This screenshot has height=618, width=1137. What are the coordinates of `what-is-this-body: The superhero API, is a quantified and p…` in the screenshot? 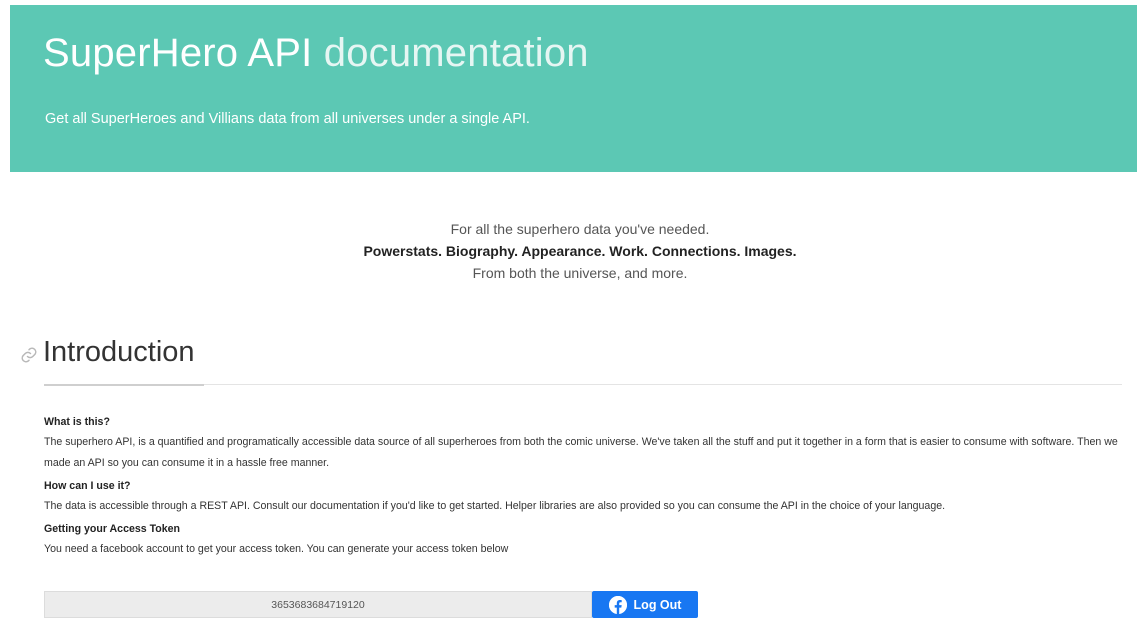 It's located at (581, 452).